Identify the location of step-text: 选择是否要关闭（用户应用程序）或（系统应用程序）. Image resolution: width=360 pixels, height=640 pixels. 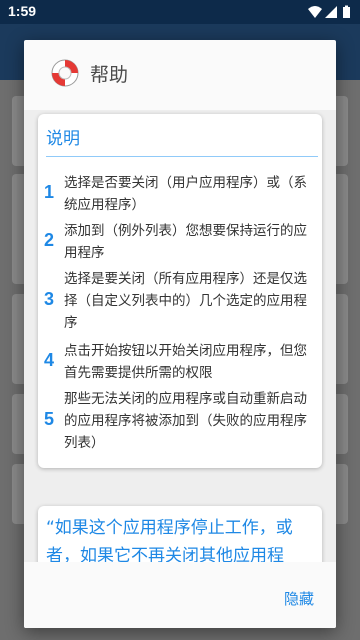
(185, 194).